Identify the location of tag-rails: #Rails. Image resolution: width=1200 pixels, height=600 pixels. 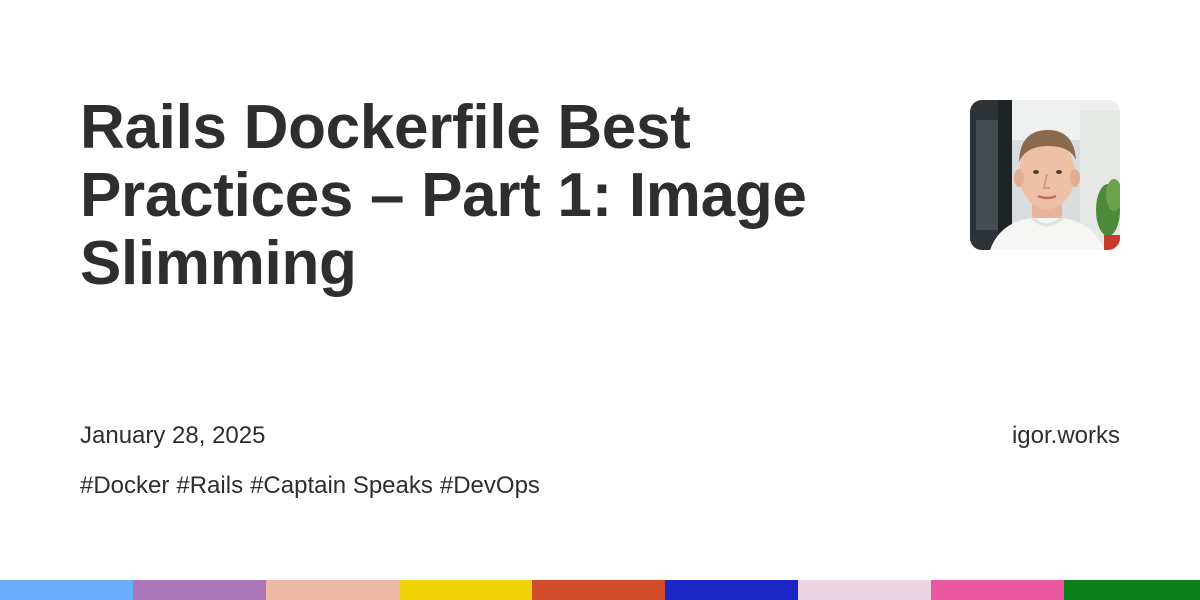
(209, 485).